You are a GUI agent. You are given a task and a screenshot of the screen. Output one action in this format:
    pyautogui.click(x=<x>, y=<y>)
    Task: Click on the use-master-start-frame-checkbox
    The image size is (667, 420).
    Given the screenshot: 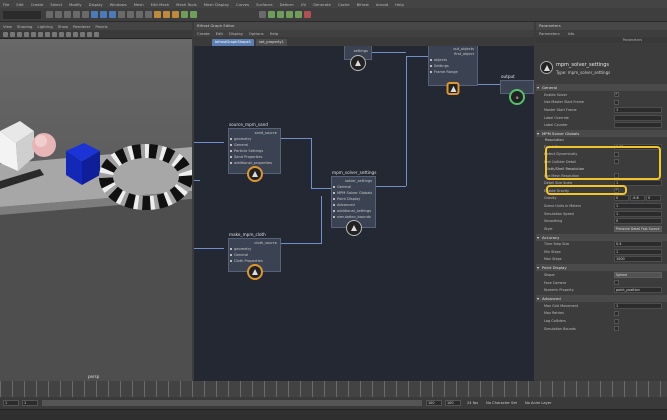 What is the action you would take?
    pyautogui.click(x=616, y=102)
    